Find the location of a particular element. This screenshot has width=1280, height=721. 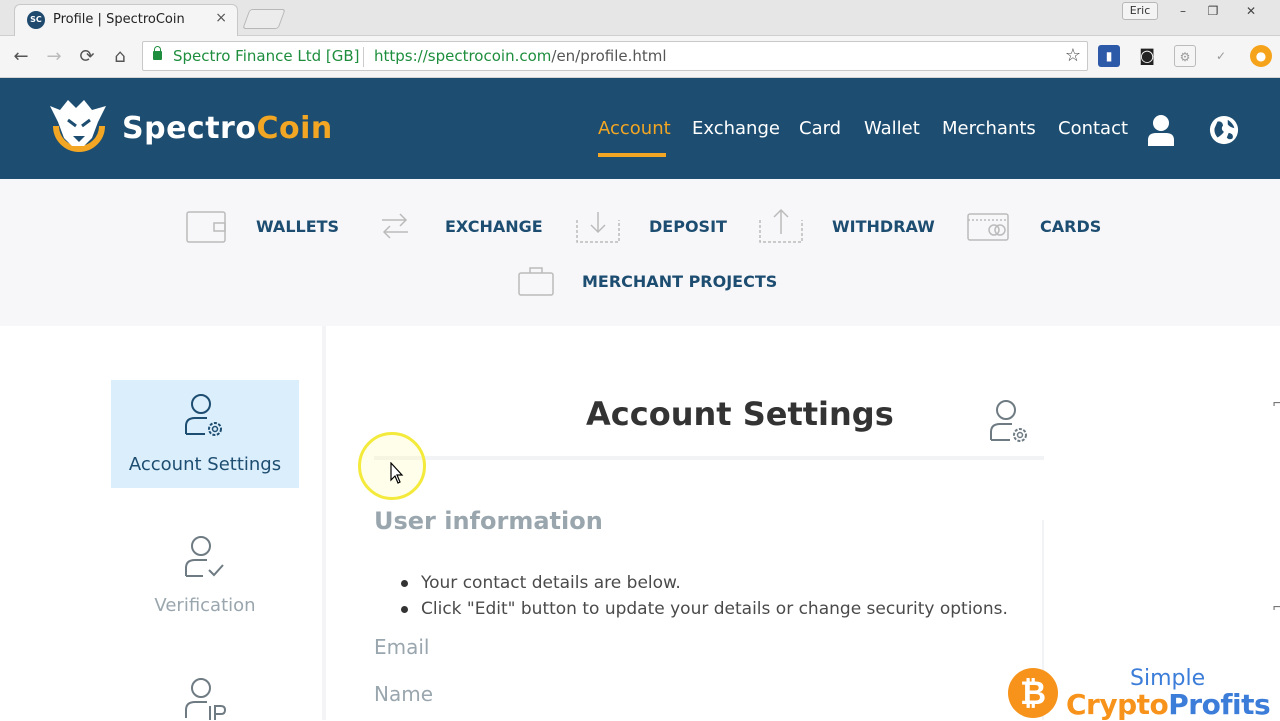

omnibox-divider is located at coordinates (363, 57).